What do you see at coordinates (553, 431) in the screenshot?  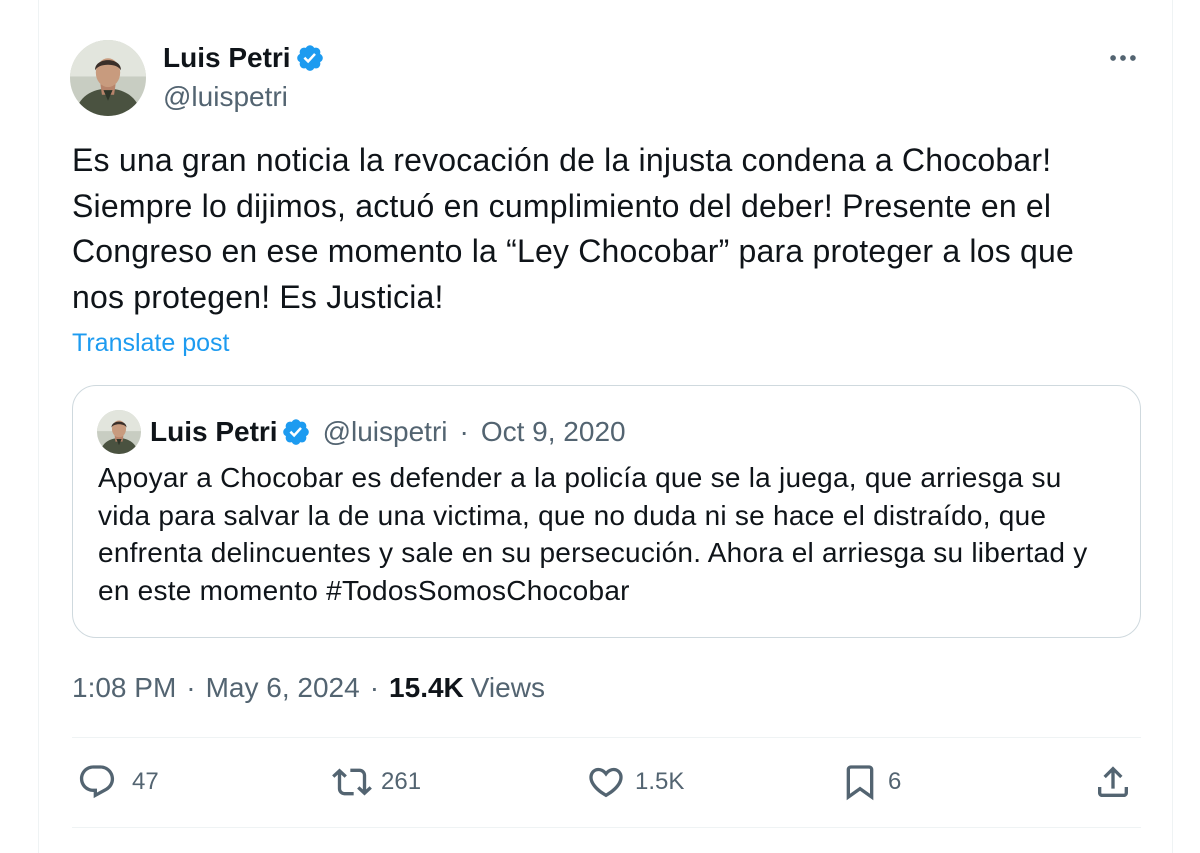 I see `quote-date: Oct 9, 2020` at bounding box center [553, 431].